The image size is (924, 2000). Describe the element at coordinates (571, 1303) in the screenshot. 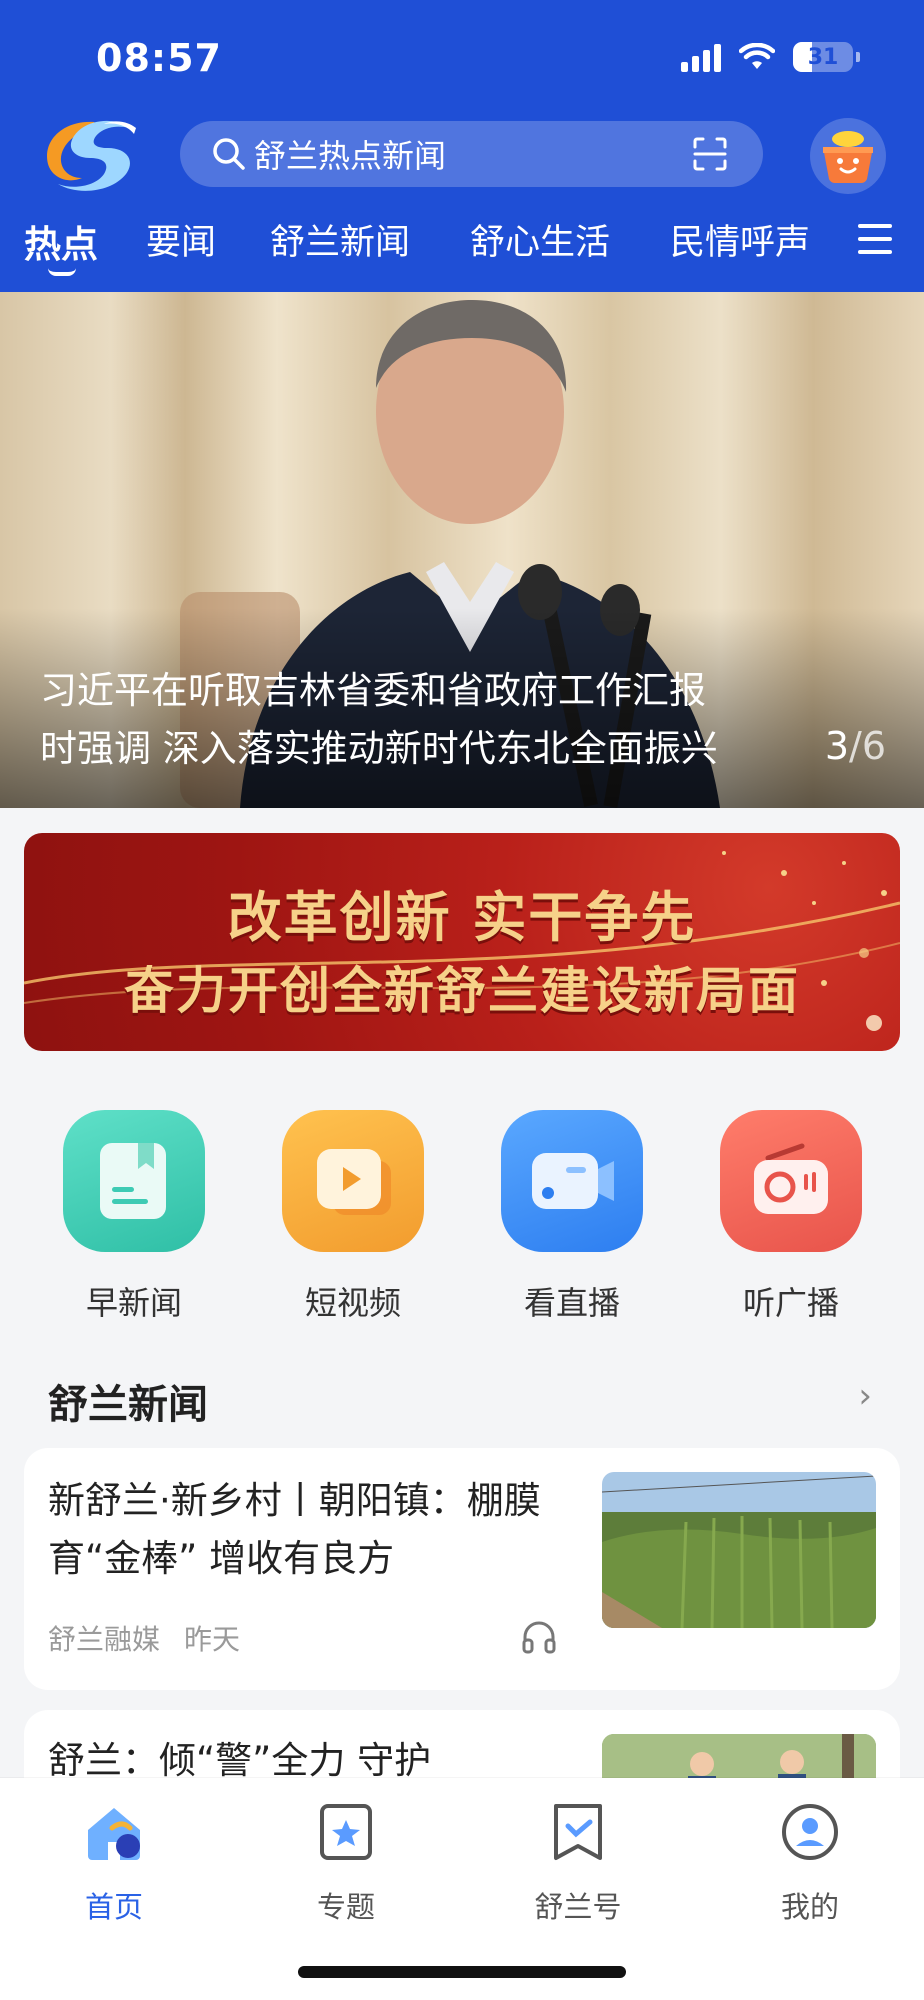

I see `shortcut-label: 看直播` at that location.